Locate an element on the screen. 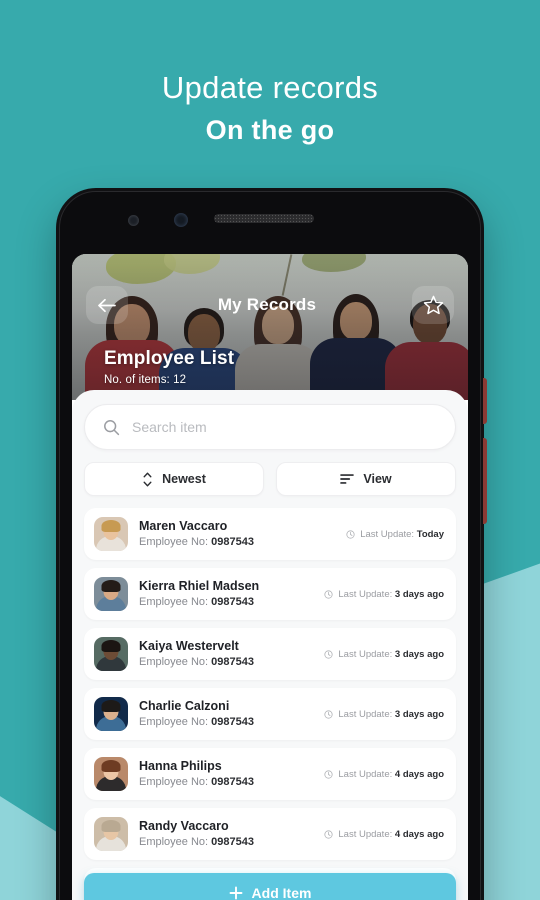 This screenshot has height=900, width=540. promo-headline-line1: Update records is located at coordinates (270, 87).